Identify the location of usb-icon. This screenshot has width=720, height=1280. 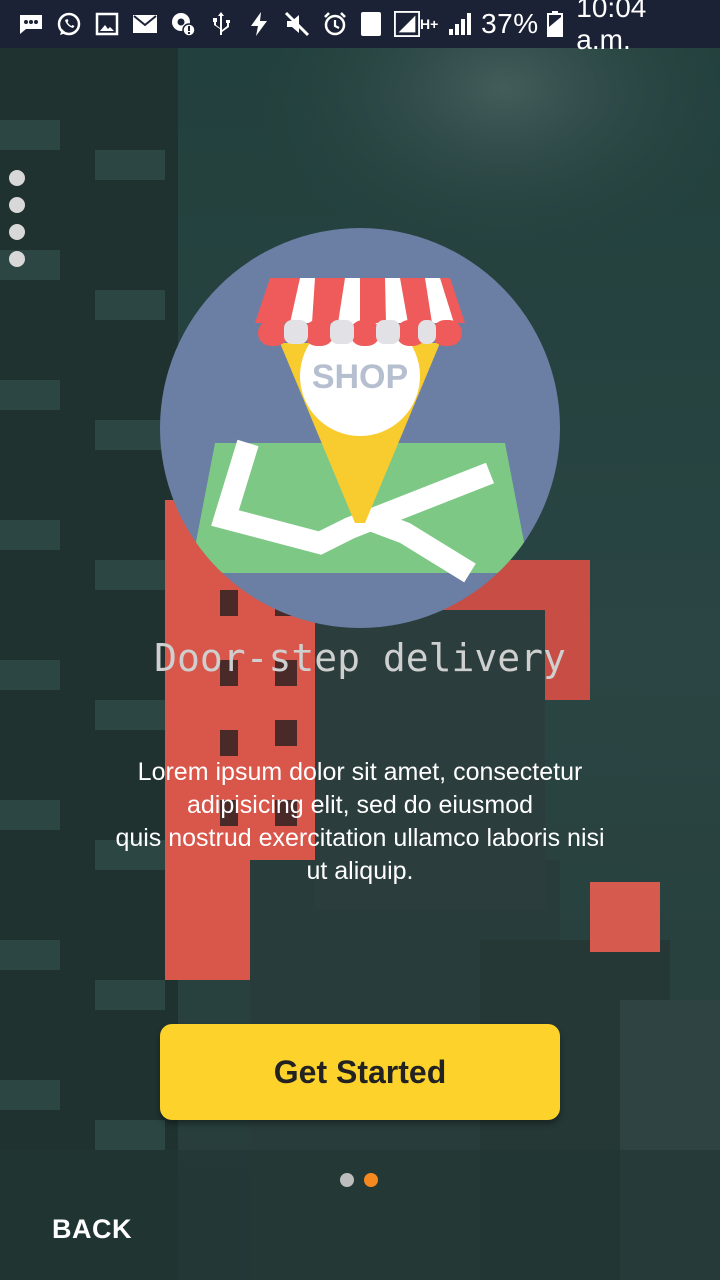
(221, 24).